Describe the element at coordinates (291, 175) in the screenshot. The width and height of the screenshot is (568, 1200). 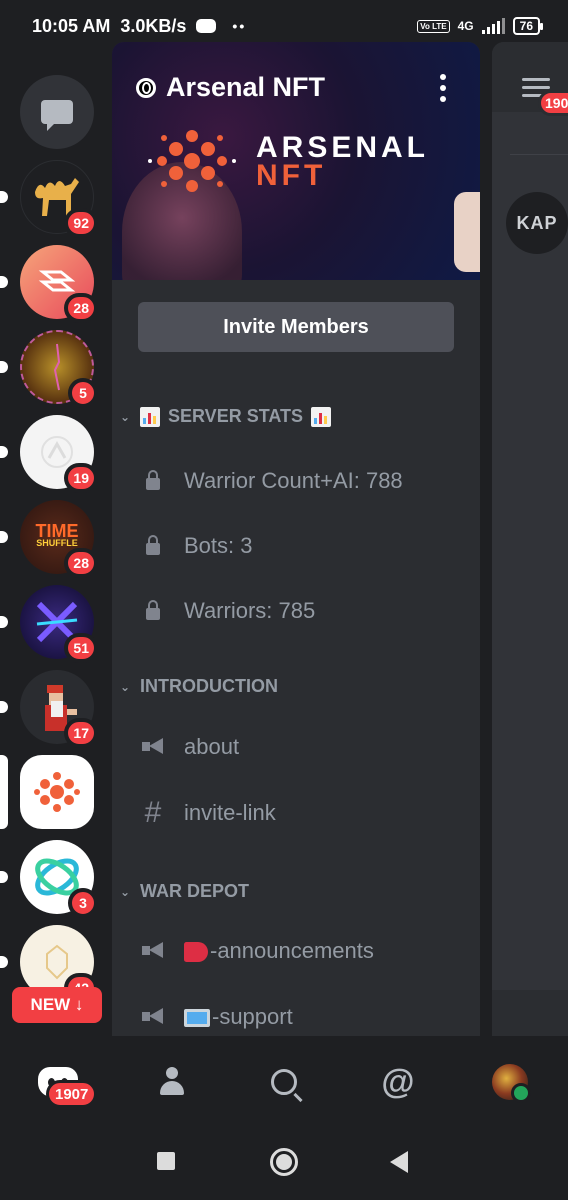
I see `banner-subtitle: NFT` at that location.